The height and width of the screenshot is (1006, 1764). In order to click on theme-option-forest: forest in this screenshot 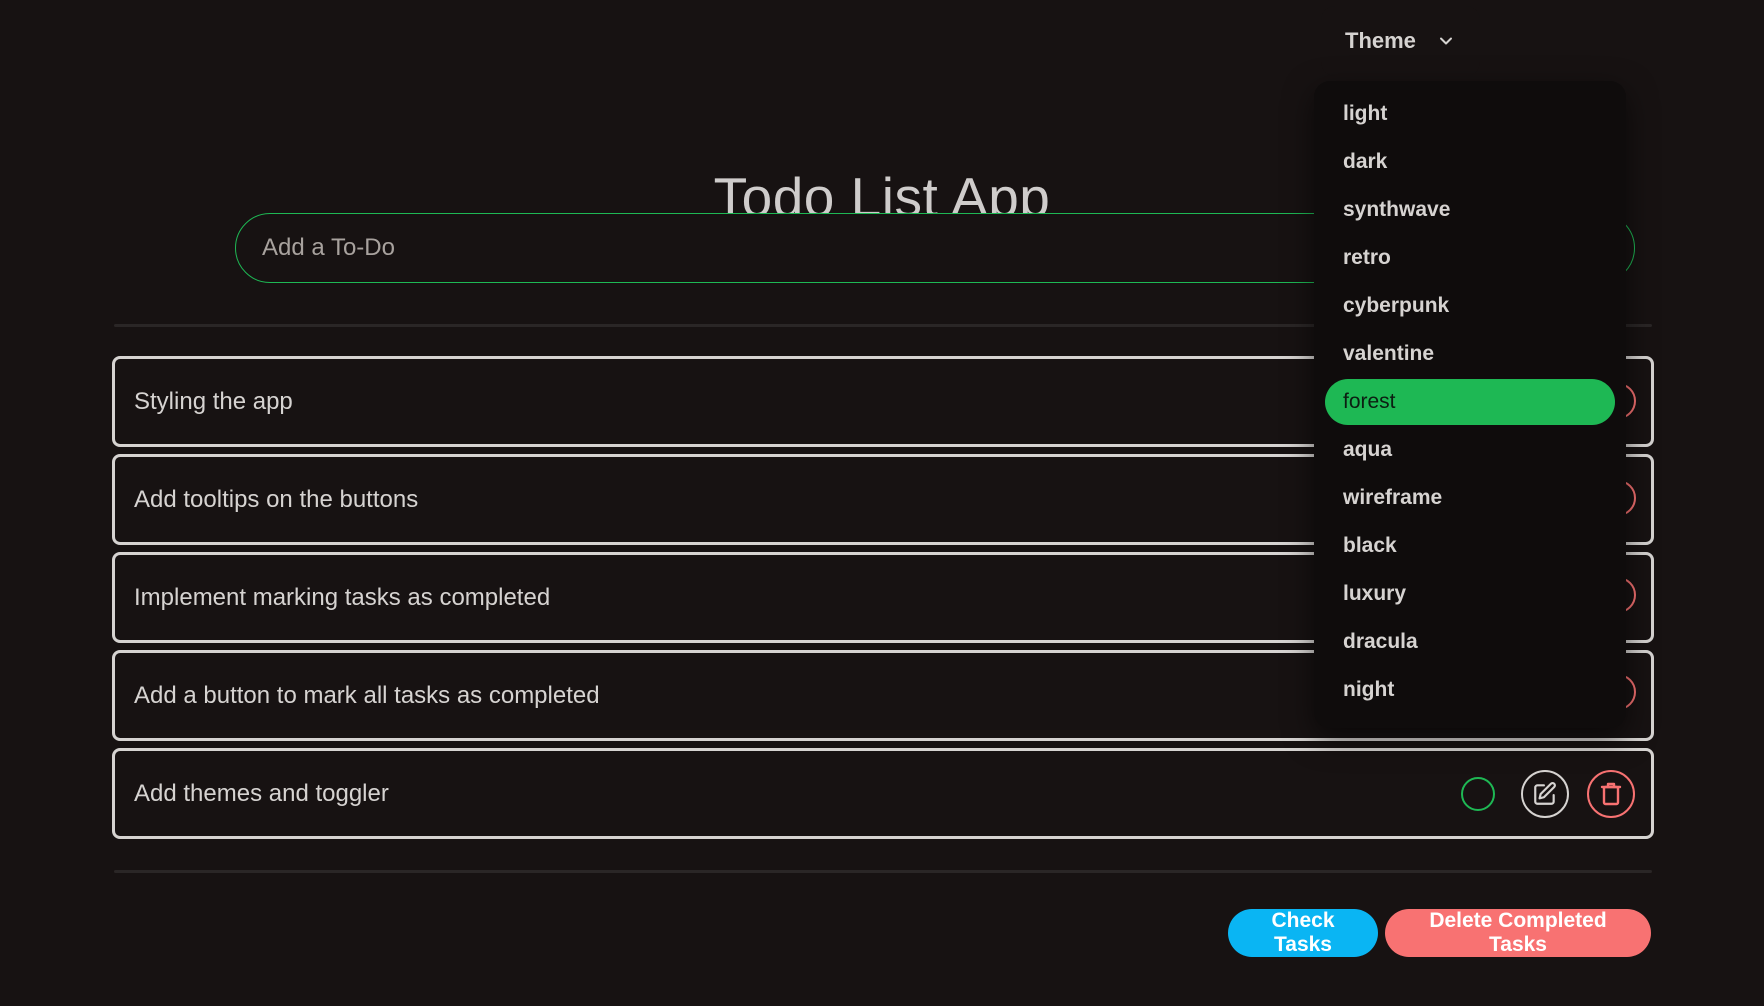, I will do `click(1470, 402)`.